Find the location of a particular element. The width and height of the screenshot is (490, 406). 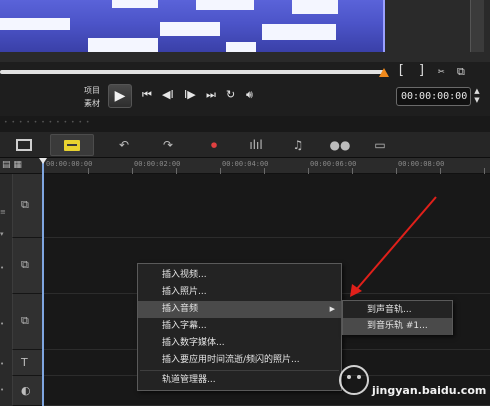

sound-mixer-button: ılıl is located at coordinates (256, 145).